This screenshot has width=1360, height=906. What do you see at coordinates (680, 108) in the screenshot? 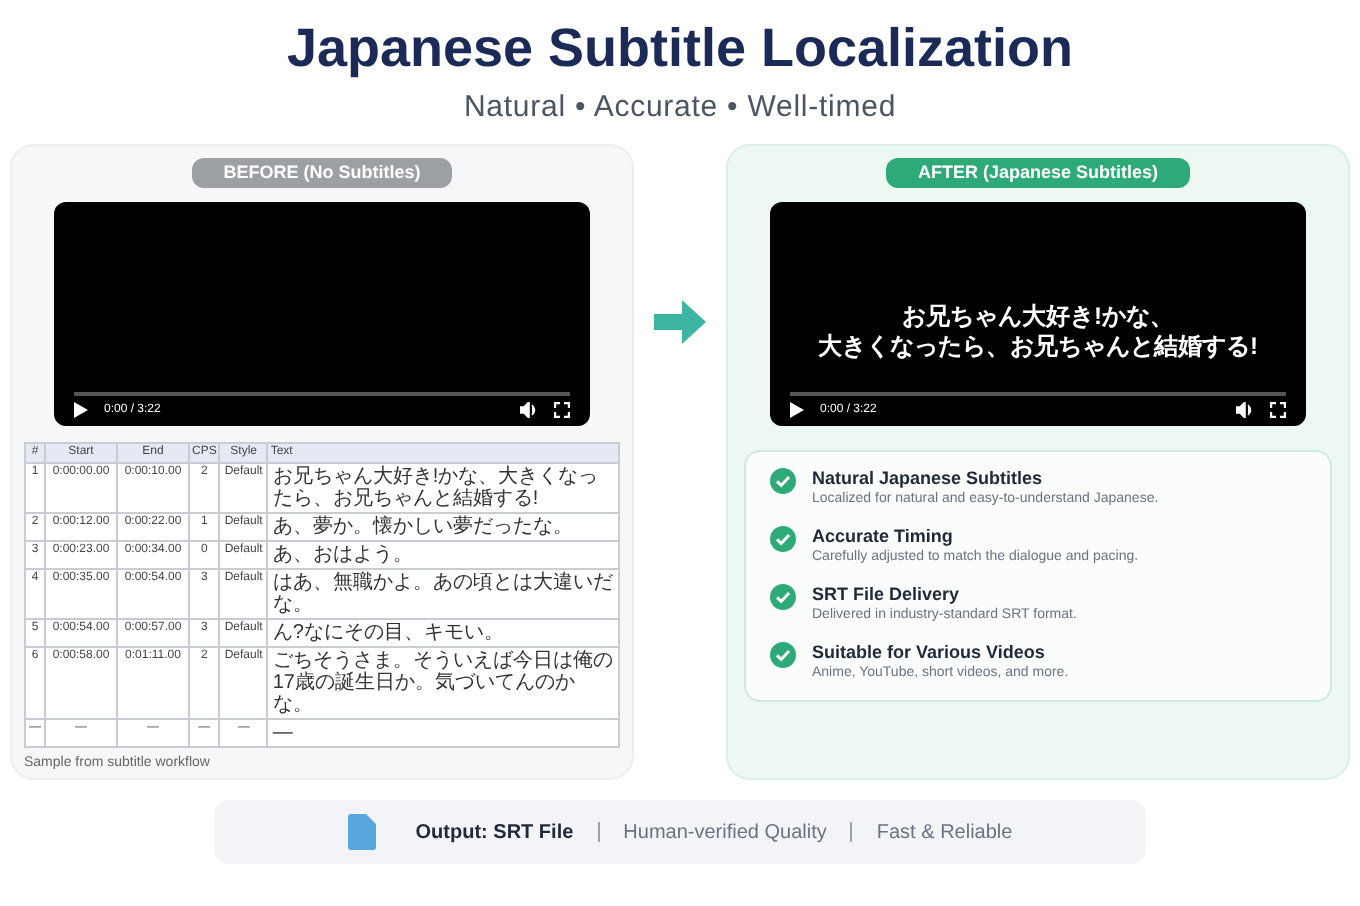
I see `page-subtitle: Natural • Accurate • Well-timed` at bounding box center [680, 108].